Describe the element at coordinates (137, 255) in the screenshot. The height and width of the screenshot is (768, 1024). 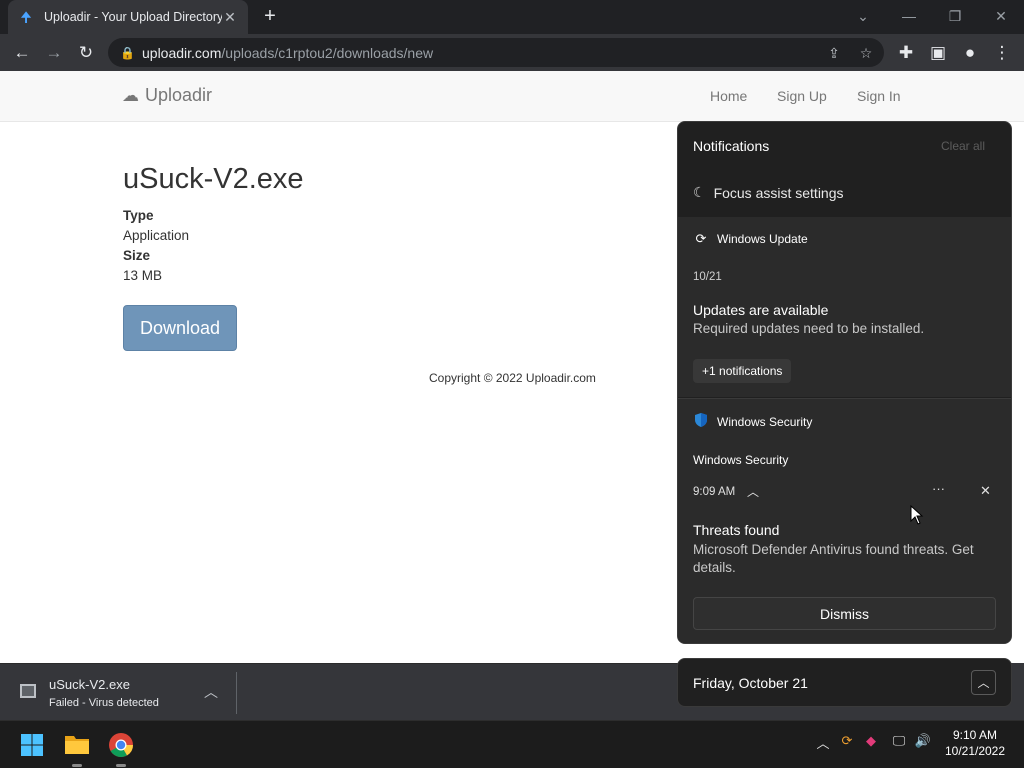
I see `size-label: Size` at that location.